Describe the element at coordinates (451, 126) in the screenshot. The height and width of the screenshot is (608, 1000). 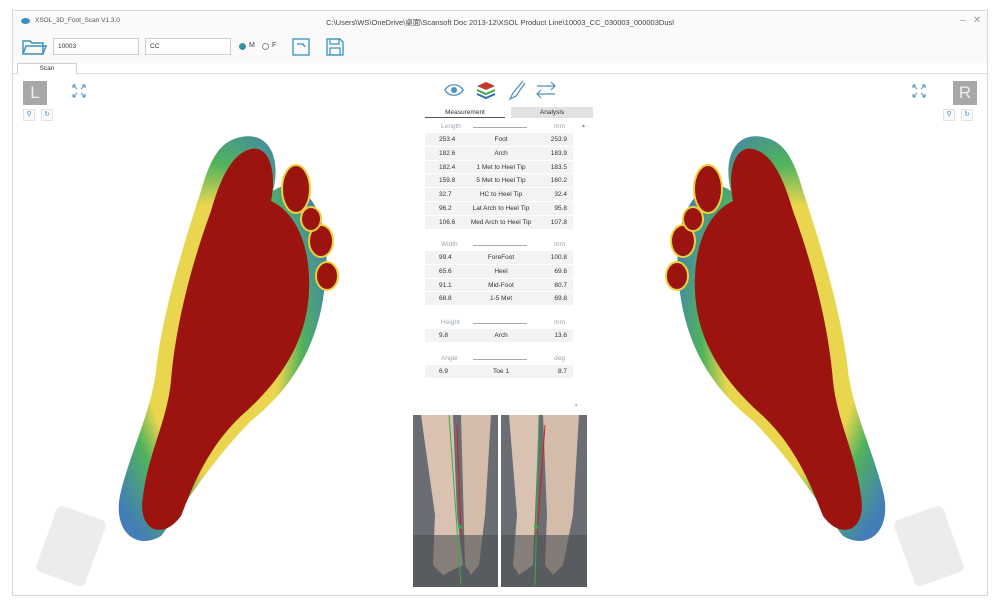
I see `section-title: Length` at that location.